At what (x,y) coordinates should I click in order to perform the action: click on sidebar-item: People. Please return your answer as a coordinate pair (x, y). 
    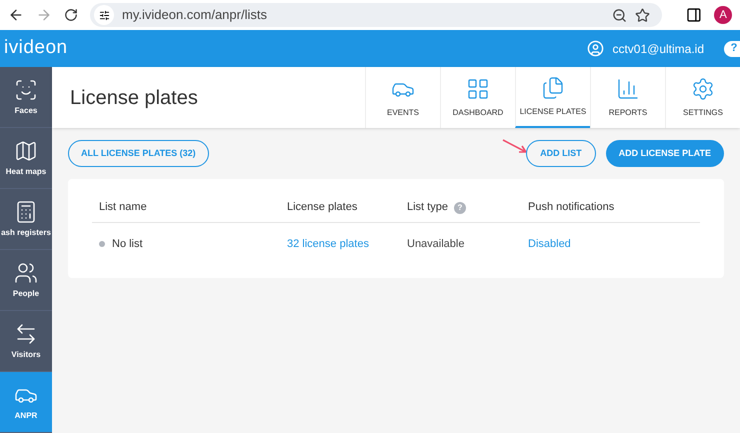
    Looking at the image, I should click on (26, 280).